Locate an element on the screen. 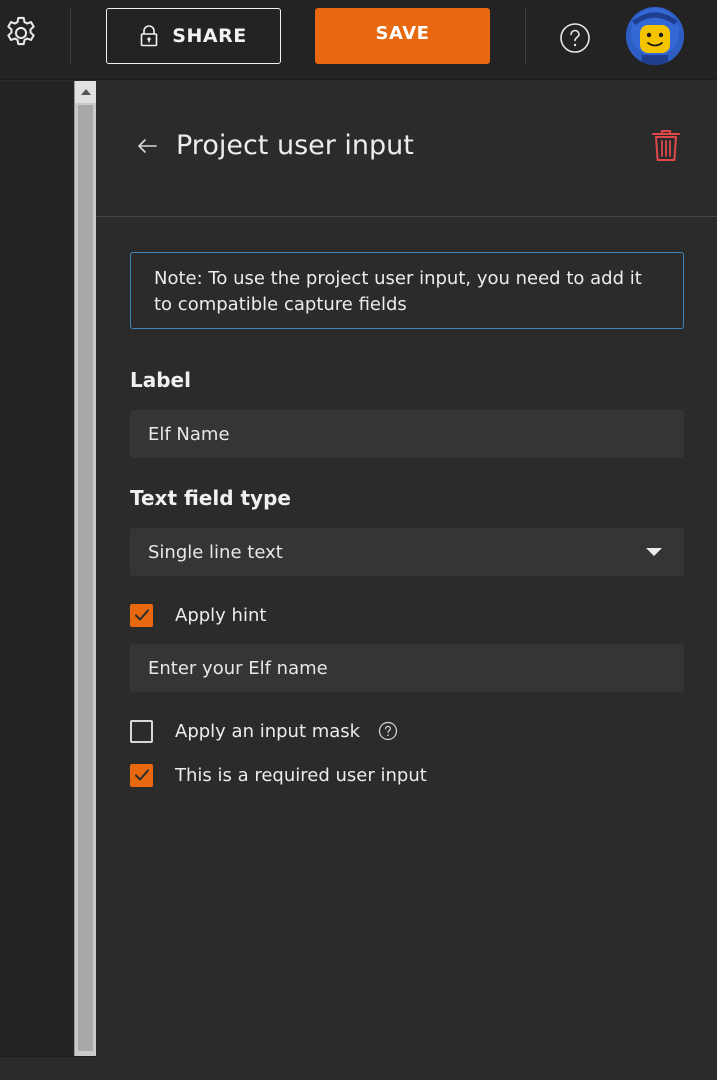 The height and width of the screenshot is (1080, 717). label-heading: Label is located at coordinates (160, 380).